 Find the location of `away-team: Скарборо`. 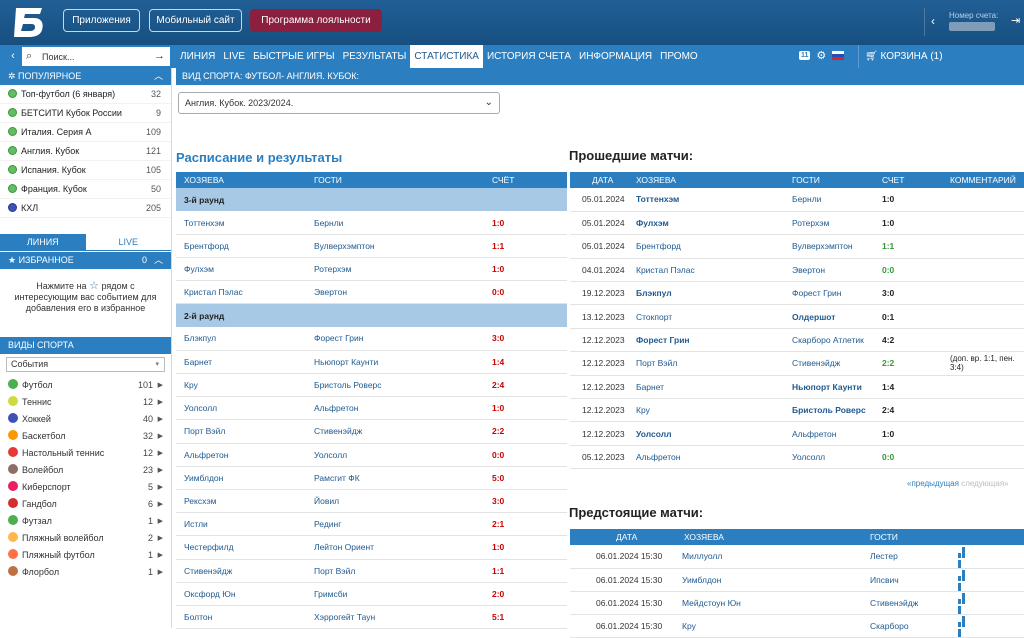

away-team: Скарборо is located at coordinates (906, 626).